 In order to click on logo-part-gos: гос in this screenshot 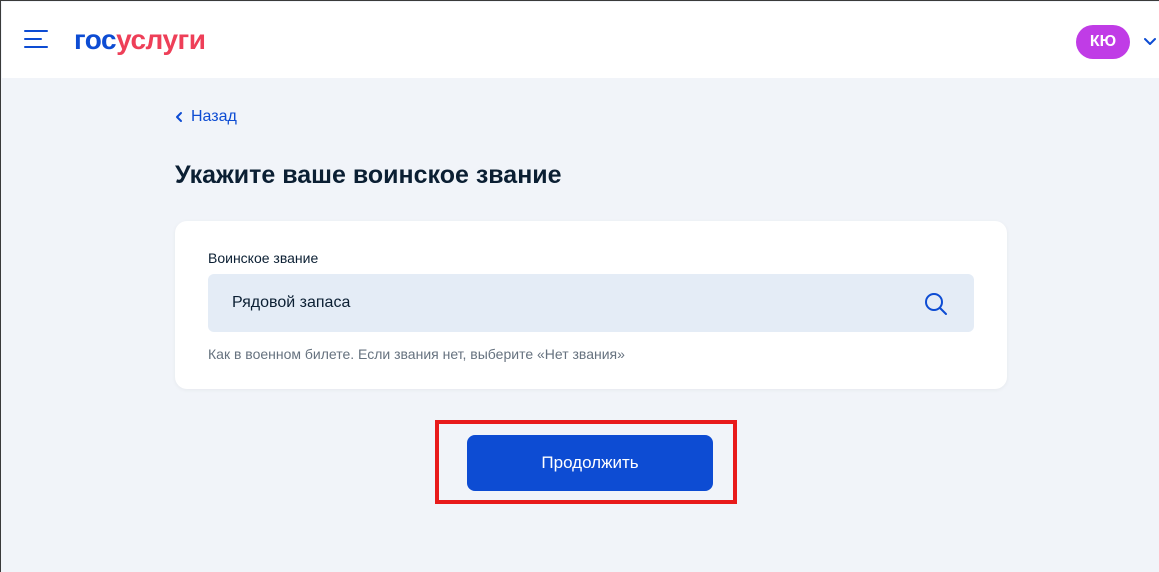, I will do `click(95, 39)`.